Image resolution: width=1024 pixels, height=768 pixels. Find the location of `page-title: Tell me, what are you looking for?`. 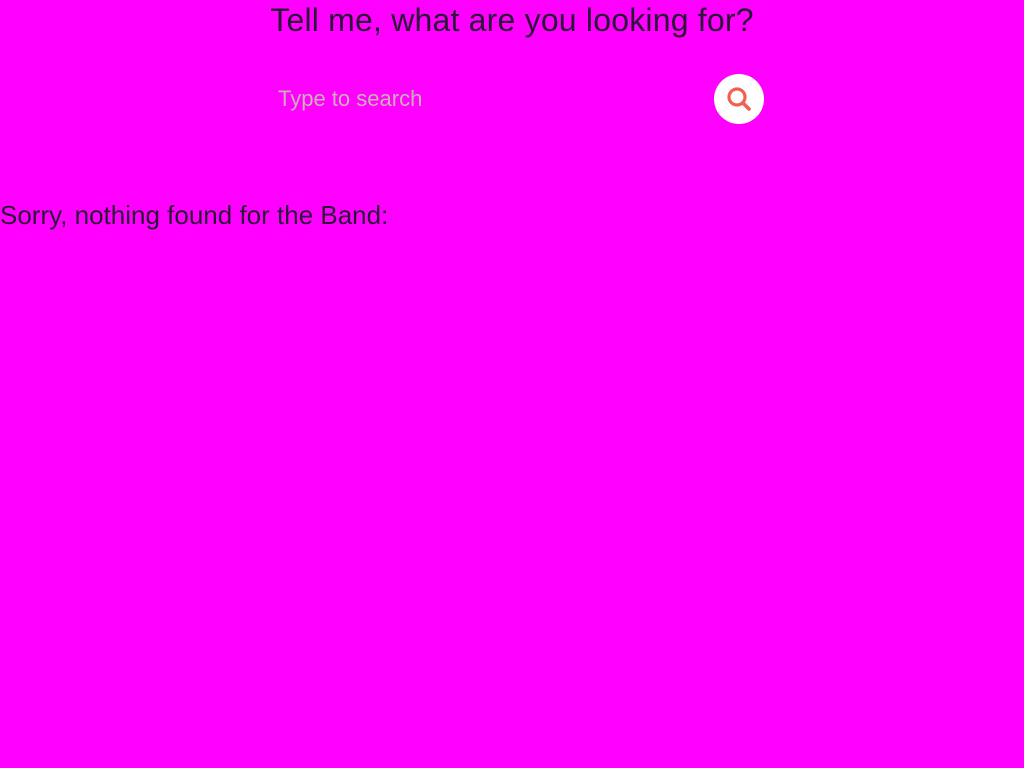

page-title: Tell me, what are you looking for? is located at coordinates (512, 20).